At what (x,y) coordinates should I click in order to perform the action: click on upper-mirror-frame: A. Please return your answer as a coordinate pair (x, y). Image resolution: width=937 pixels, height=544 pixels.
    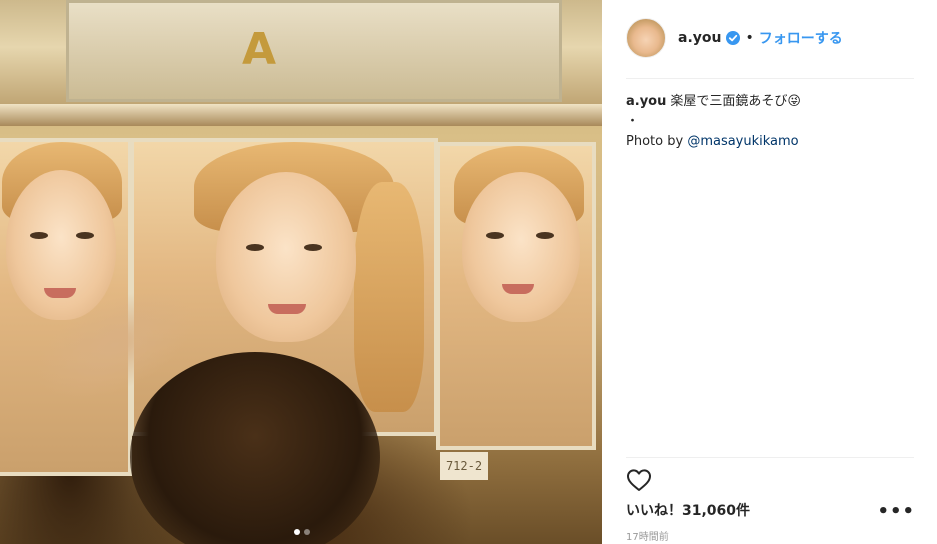
    Looking at the image, I should click on (314, 51).